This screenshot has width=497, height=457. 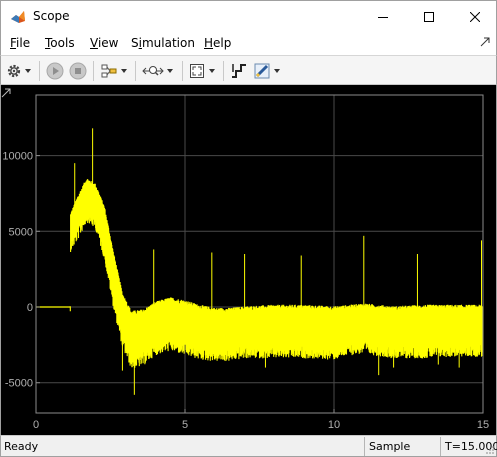 What do you see at coordinates (483, 425) in the screenshot?
I see `x-tick-label: 15` at bounding box center [483, 425].